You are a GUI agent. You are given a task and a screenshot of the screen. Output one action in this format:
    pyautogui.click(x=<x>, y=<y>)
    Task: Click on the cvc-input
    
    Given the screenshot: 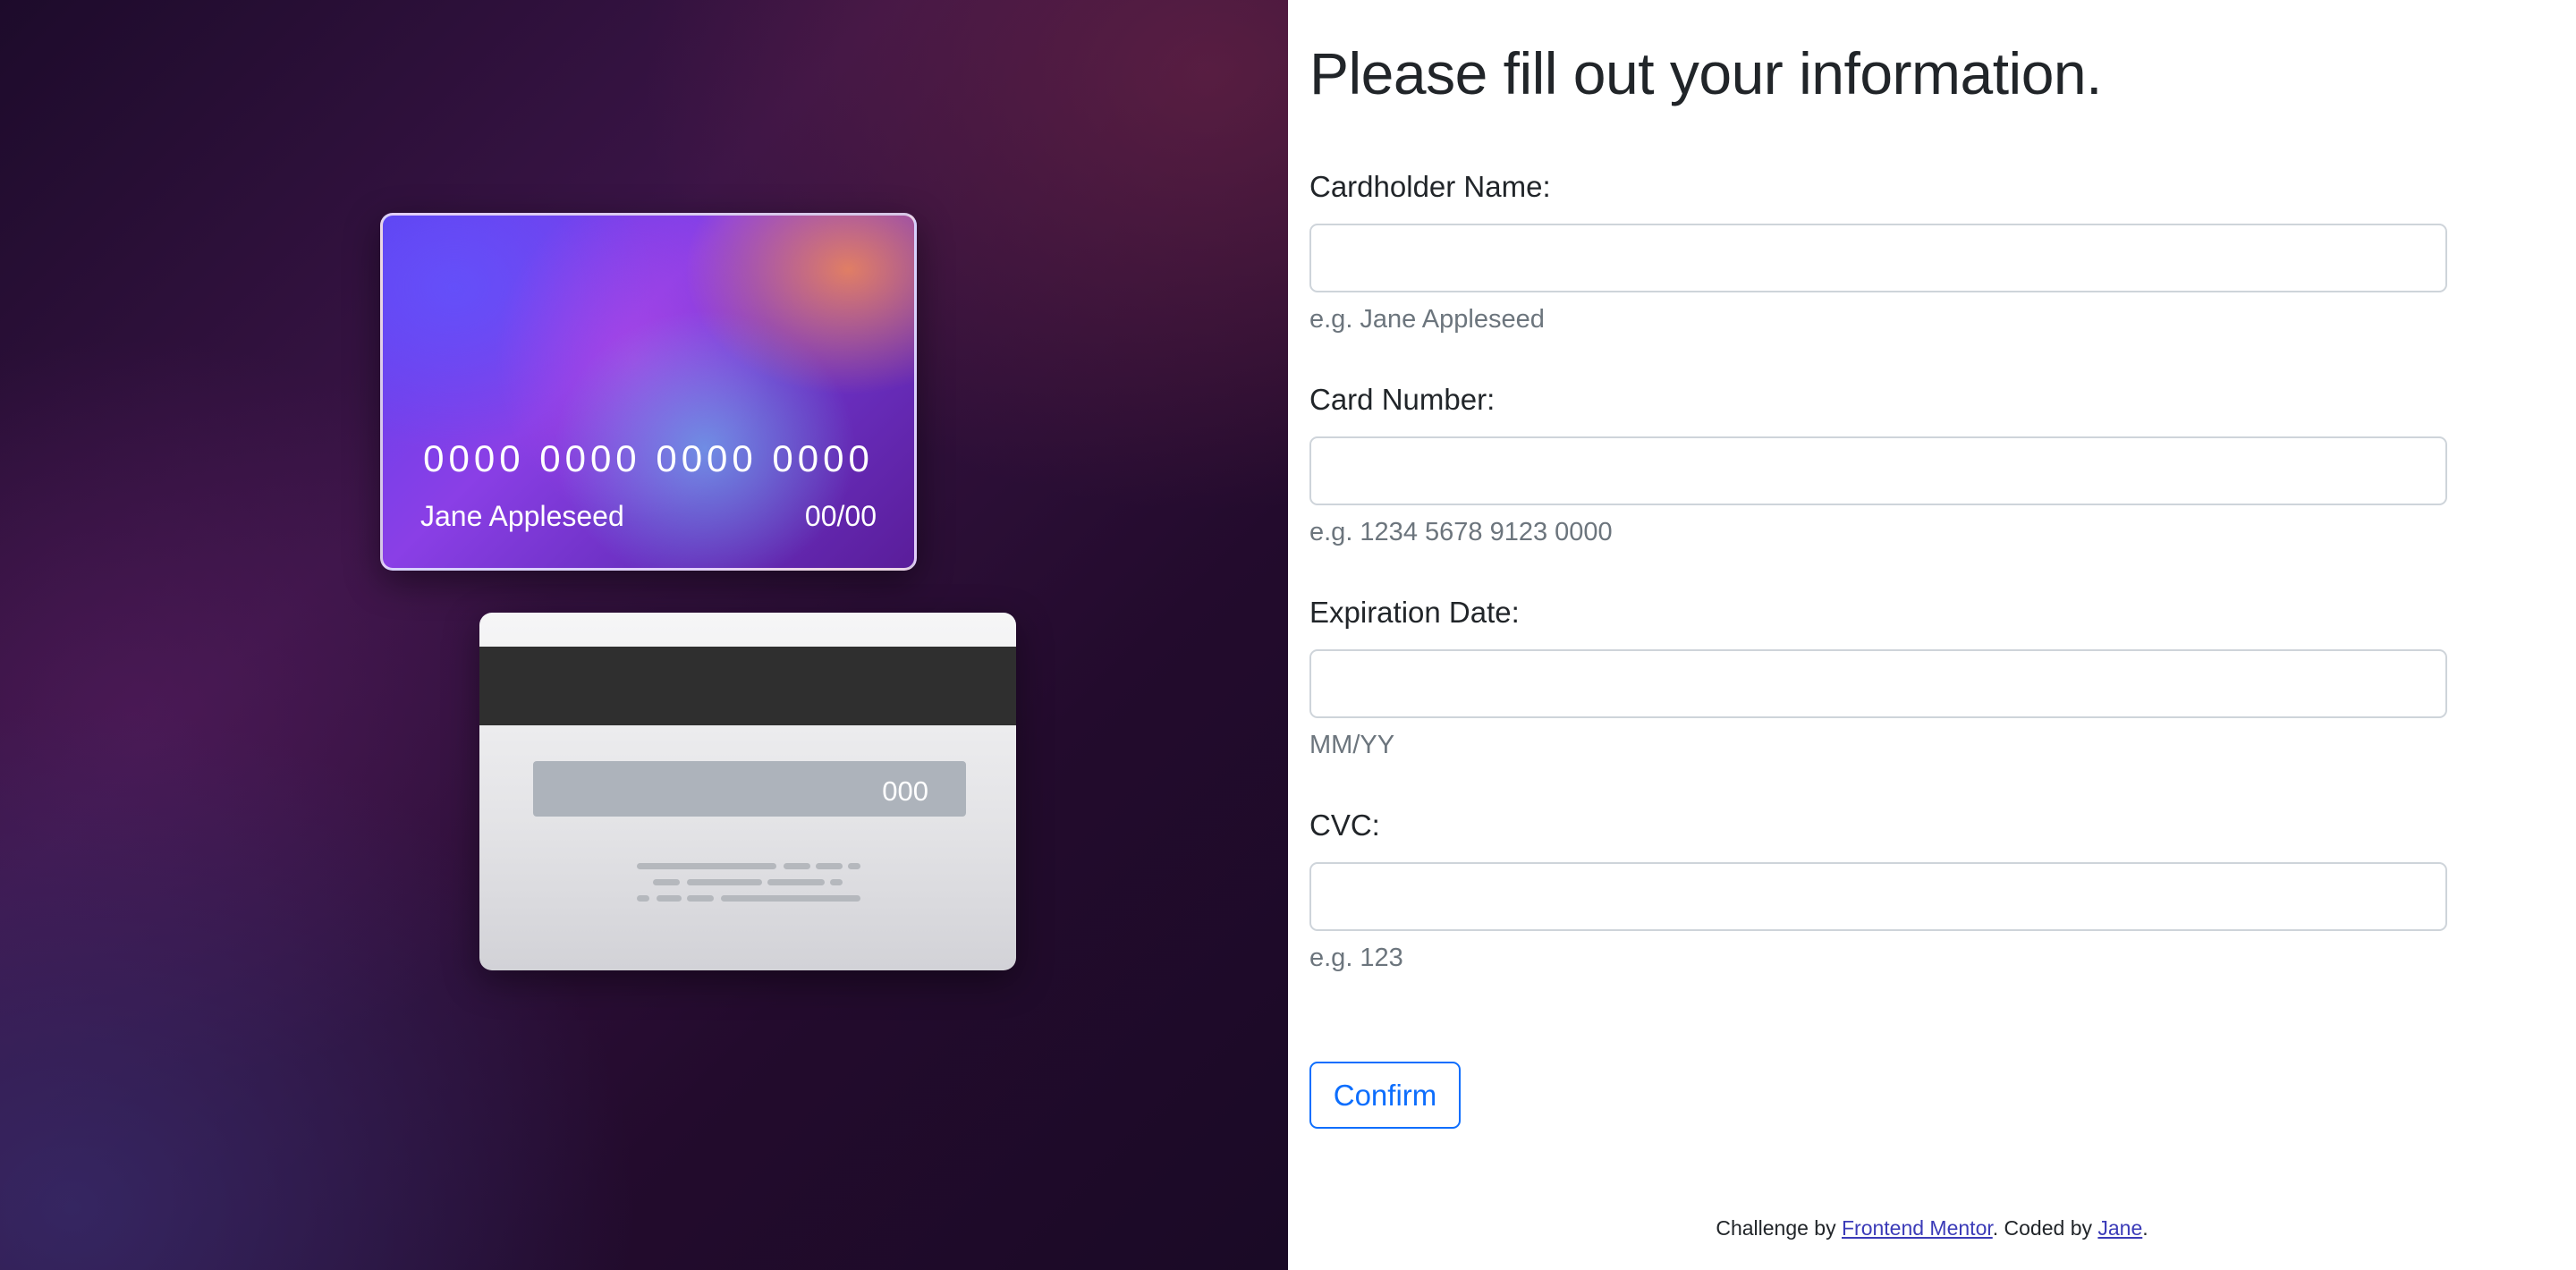 What is the action you would take?
    pyautogui.click(x=1878, y=896)
    